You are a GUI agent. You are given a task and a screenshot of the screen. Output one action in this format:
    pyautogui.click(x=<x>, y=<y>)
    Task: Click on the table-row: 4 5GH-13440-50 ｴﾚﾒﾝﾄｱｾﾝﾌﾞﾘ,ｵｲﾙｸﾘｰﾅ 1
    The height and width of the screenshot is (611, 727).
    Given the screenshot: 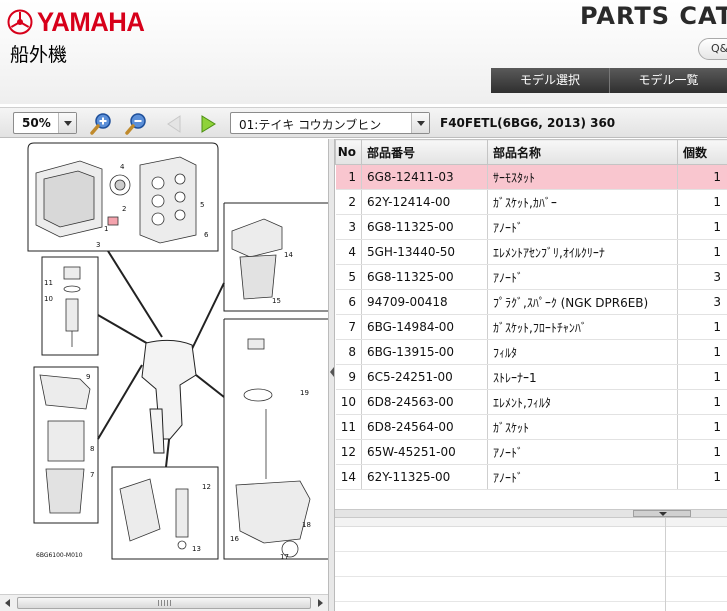 What is the action you would take?
    pyautogui.click(x=531, y=252)
    